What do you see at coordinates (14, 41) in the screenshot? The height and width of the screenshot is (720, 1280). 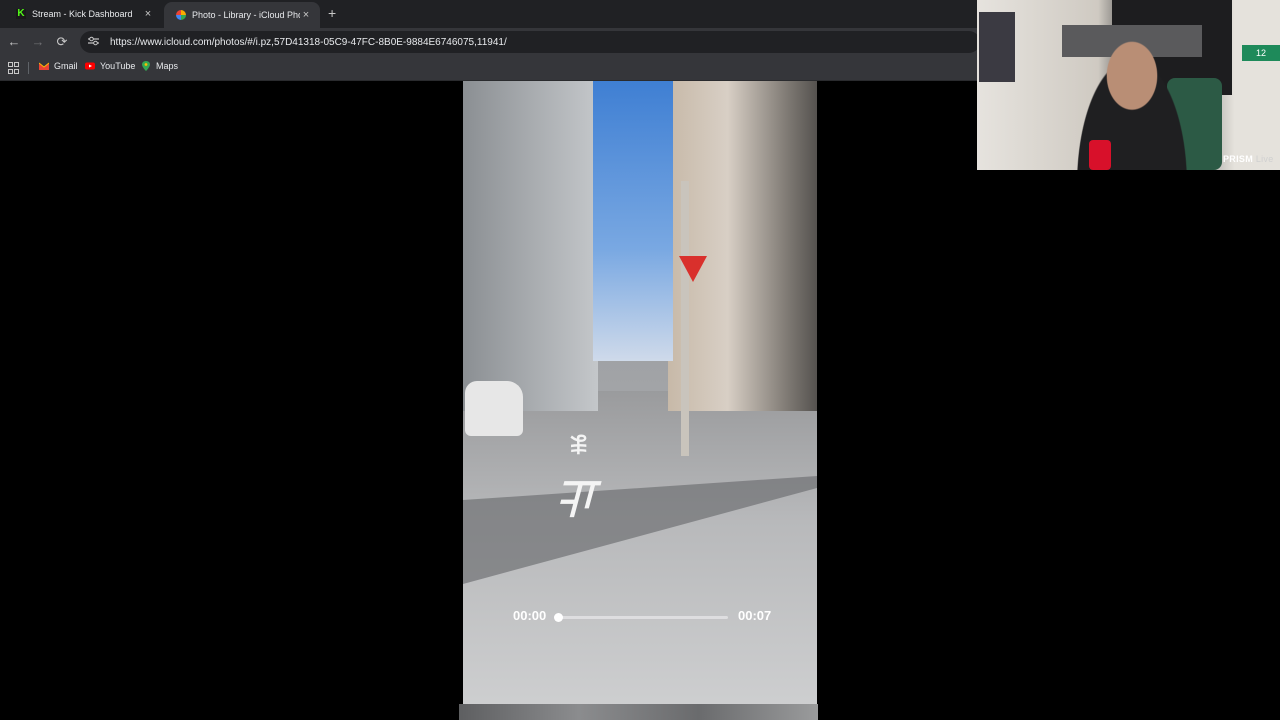 I see `back-icon: ←` at bounding box center [14, 41].